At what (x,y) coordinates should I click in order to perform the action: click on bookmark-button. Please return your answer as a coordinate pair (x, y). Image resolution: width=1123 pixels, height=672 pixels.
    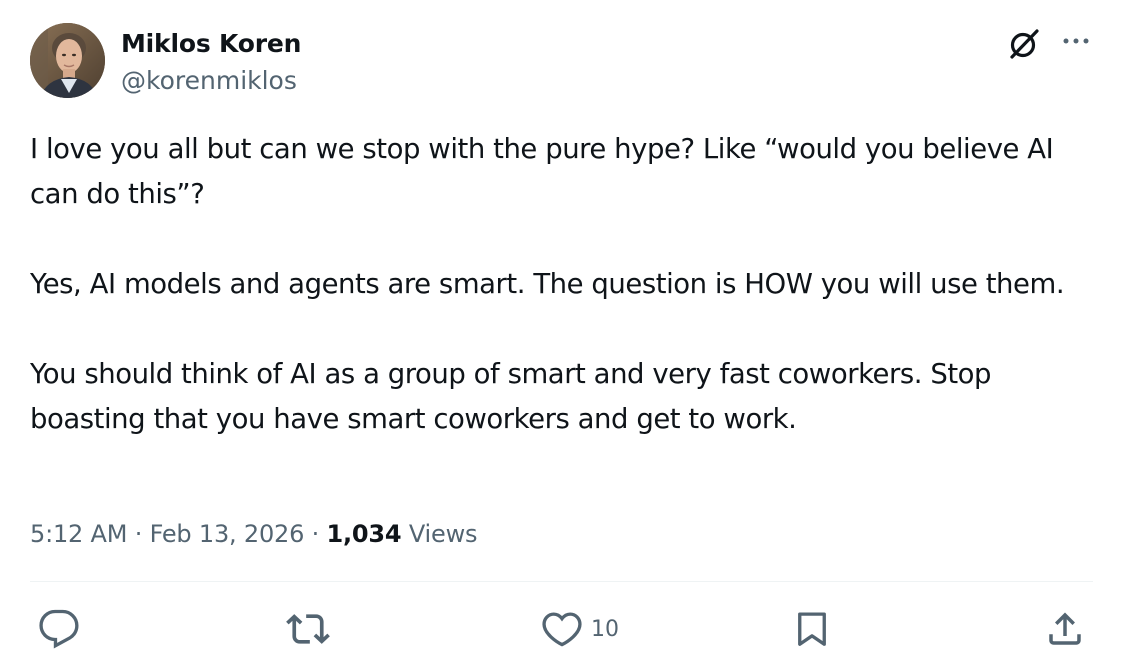
    Looking at the image, I should click on (812, 629).